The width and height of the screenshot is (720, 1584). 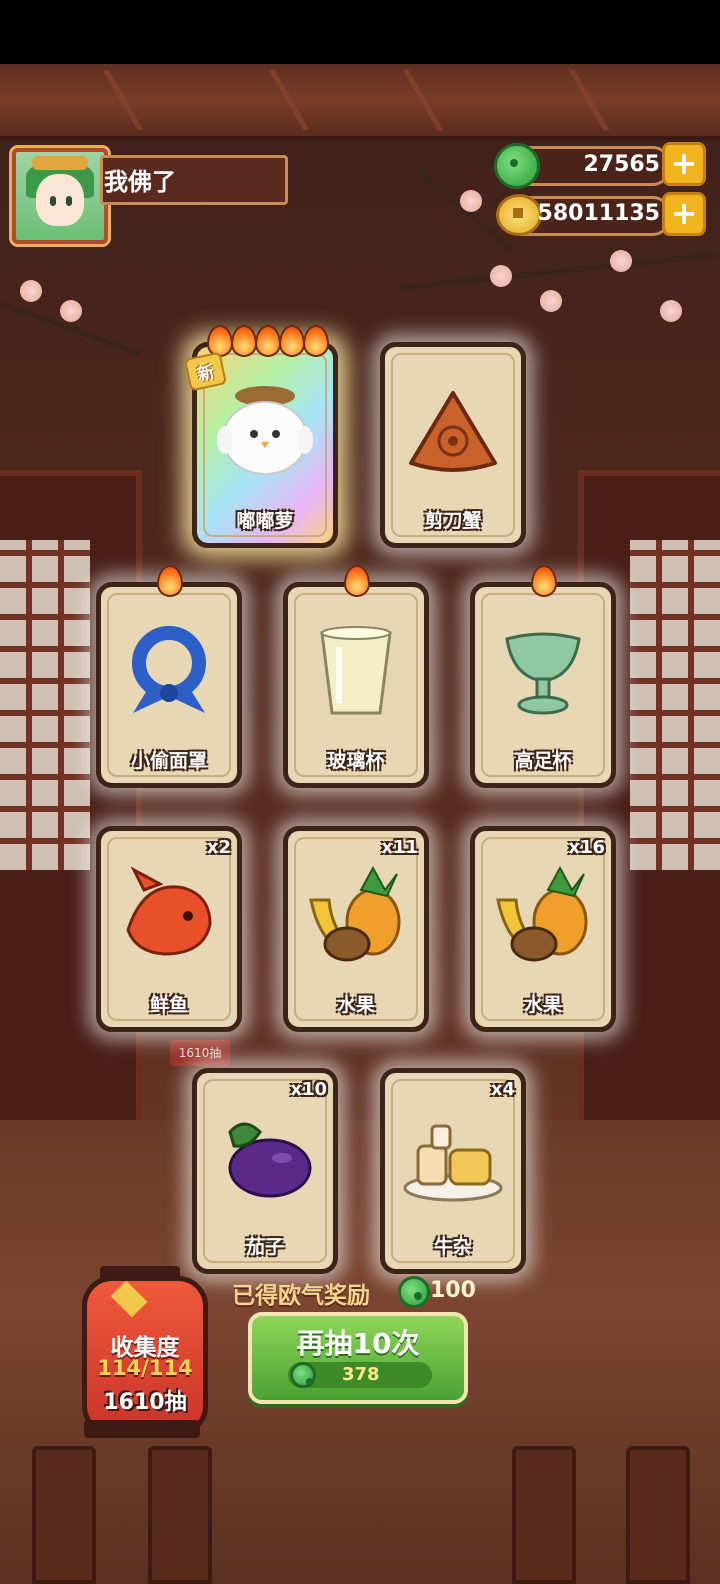 I want to click on card-name: 牛杂, so click(x=452, y=1247).